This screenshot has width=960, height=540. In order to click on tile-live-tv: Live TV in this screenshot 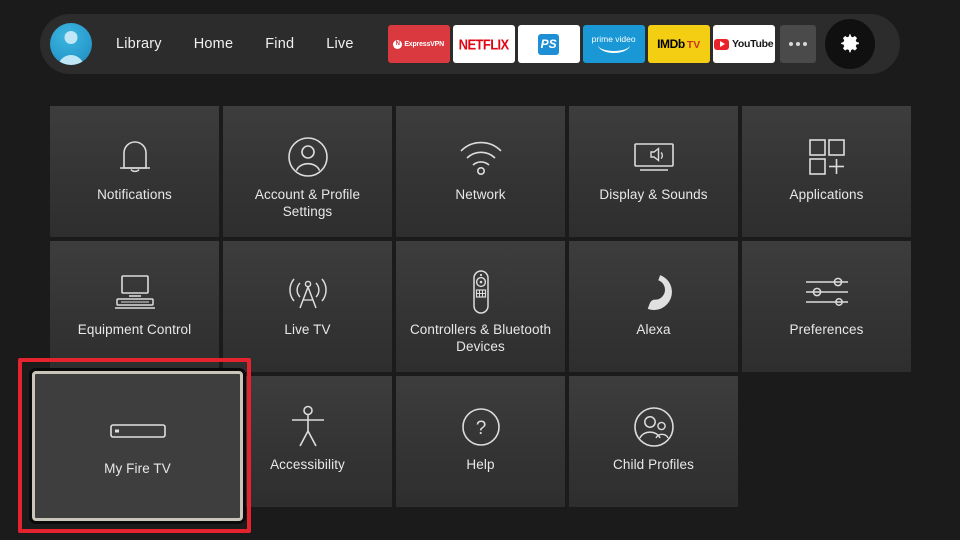, I will do `click(307, 306)`.